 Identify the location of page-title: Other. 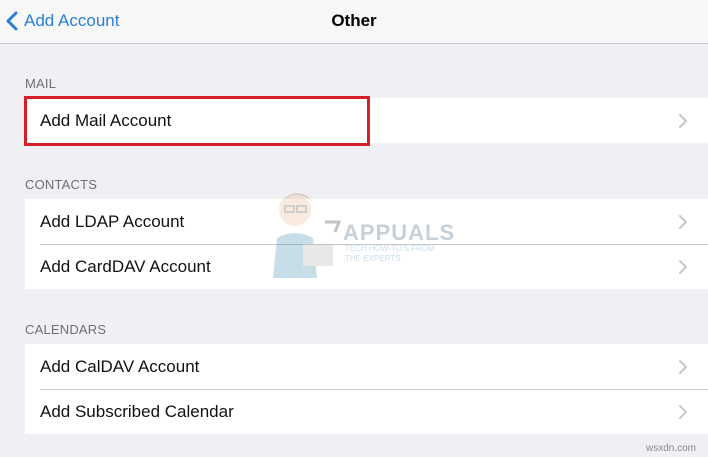
(354, 20).